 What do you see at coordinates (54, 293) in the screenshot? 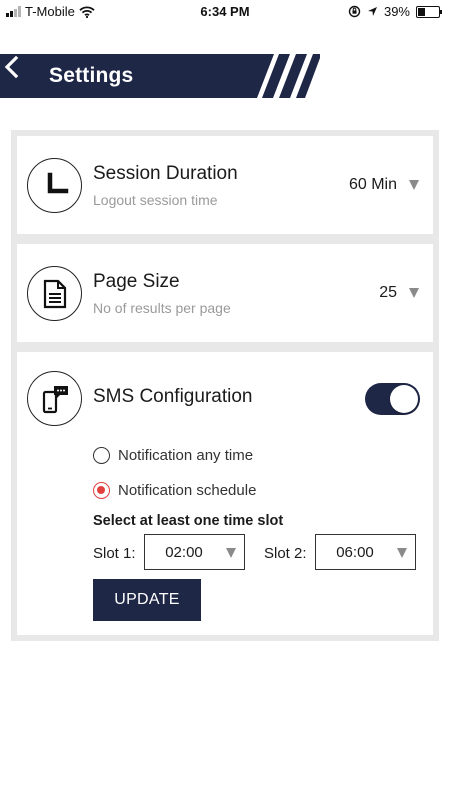
I see `document-icon` at bounding box center [54, 293].